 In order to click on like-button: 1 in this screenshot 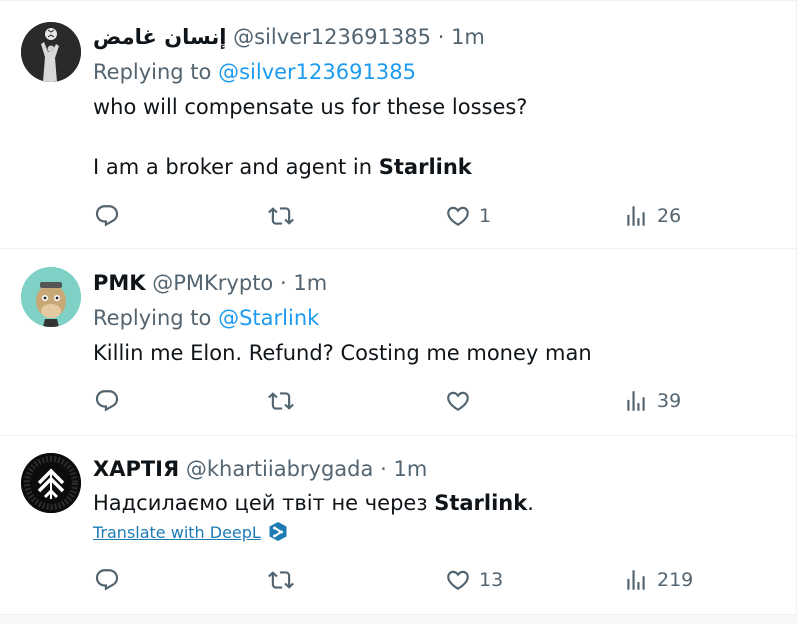, I will do `click(468, 216)`.